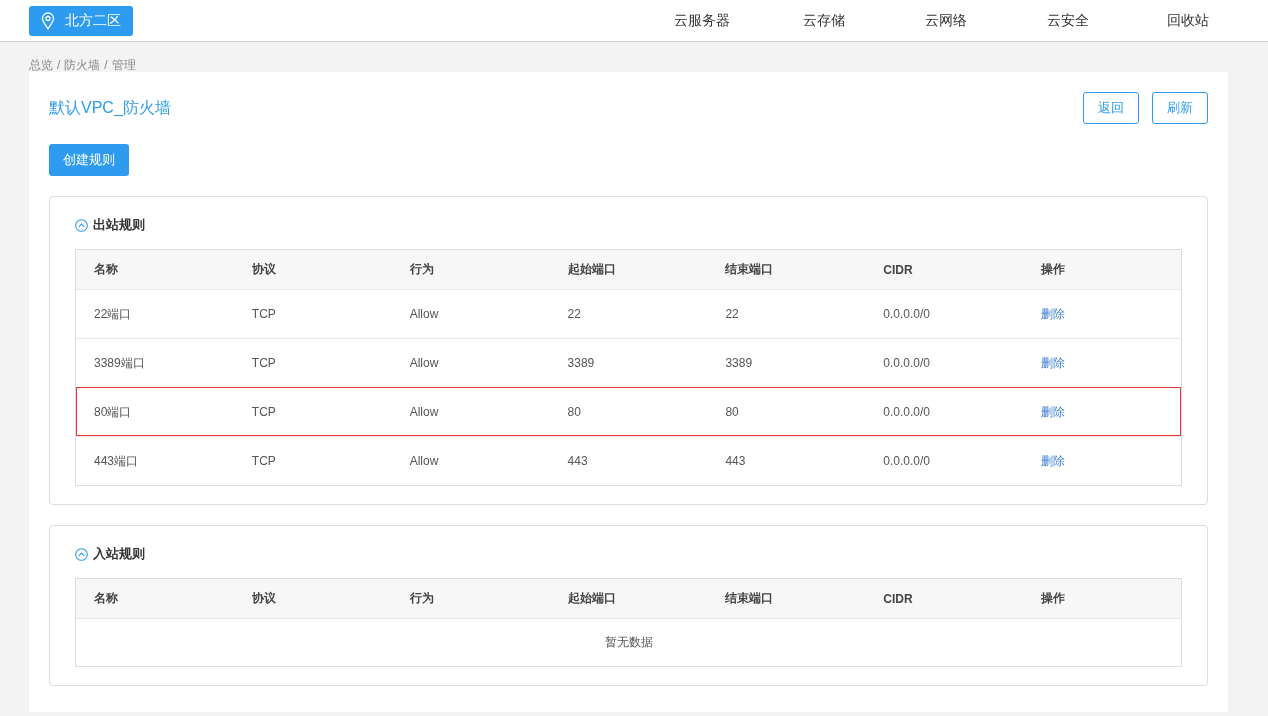 The width and height of the screenshot is (1268, 716). I want to click on location-pin-icon, so click(48, 20).